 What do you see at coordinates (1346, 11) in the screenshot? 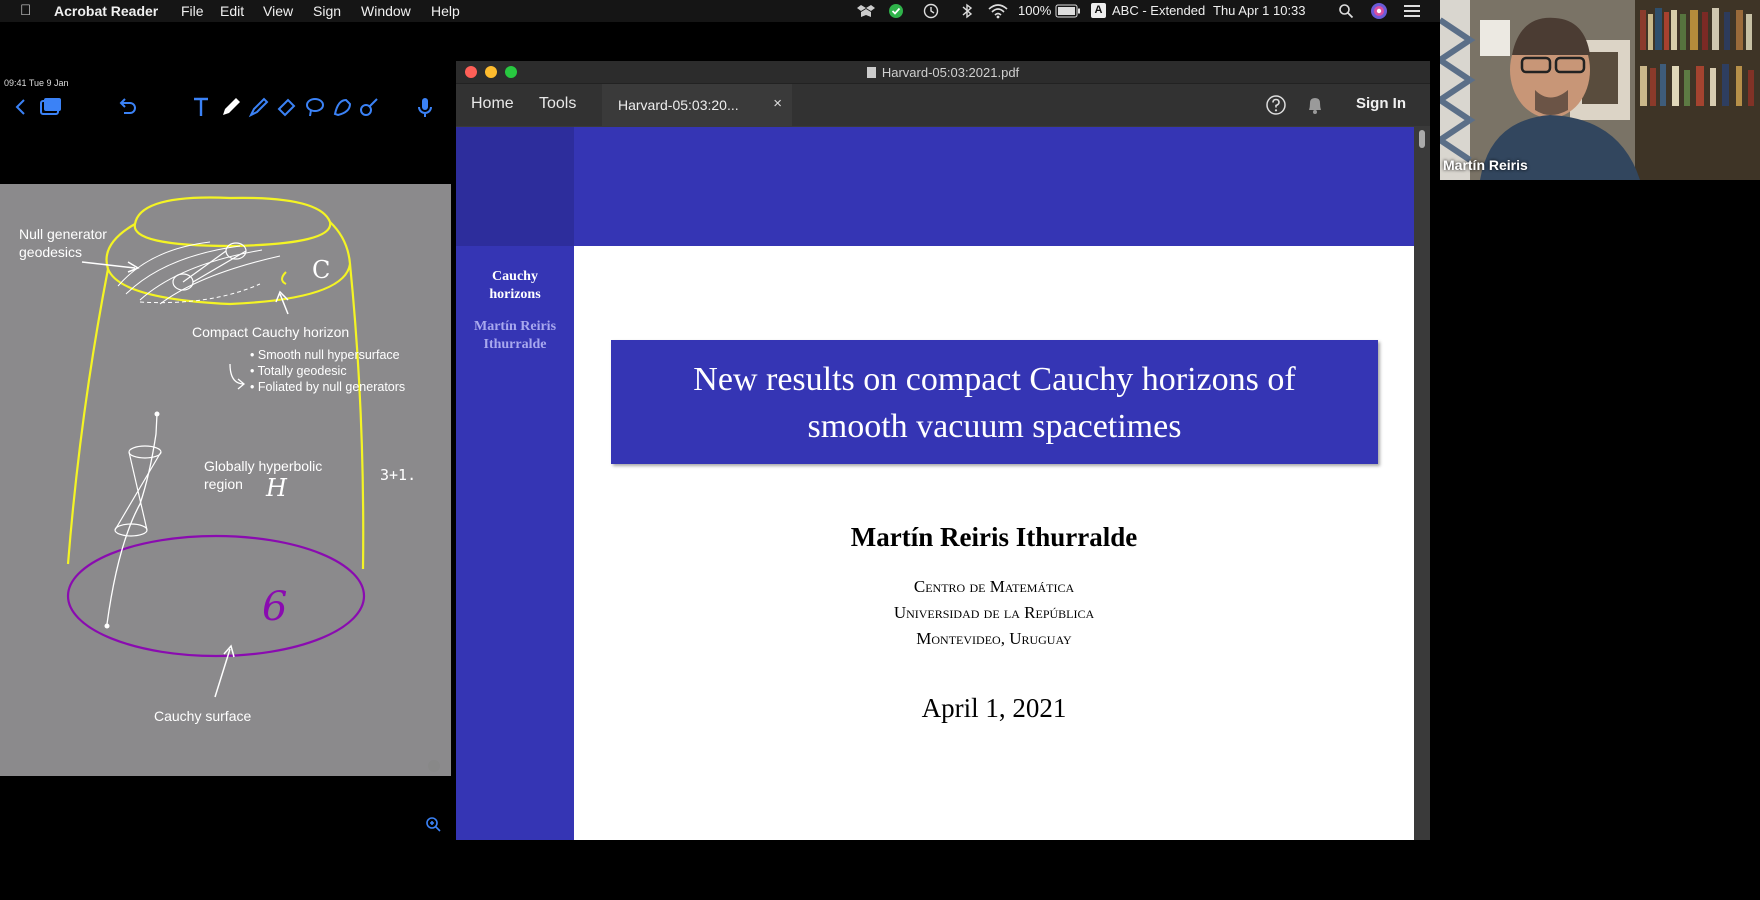
I see `spotlight-search-icon` at bounding box center [1346, 11].